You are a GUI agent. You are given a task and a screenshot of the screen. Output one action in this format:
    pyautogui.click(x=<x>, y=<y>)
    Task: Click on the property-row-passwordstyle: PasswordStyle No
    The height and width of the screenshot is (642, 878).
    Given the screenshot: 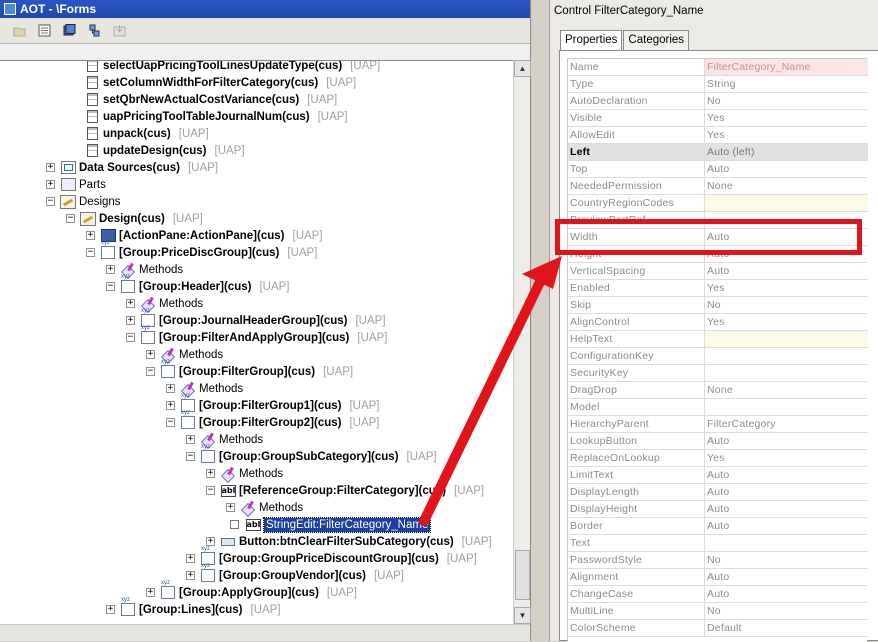 What is the action you would take?
    pyautogui.click(x=718, y=560)
    